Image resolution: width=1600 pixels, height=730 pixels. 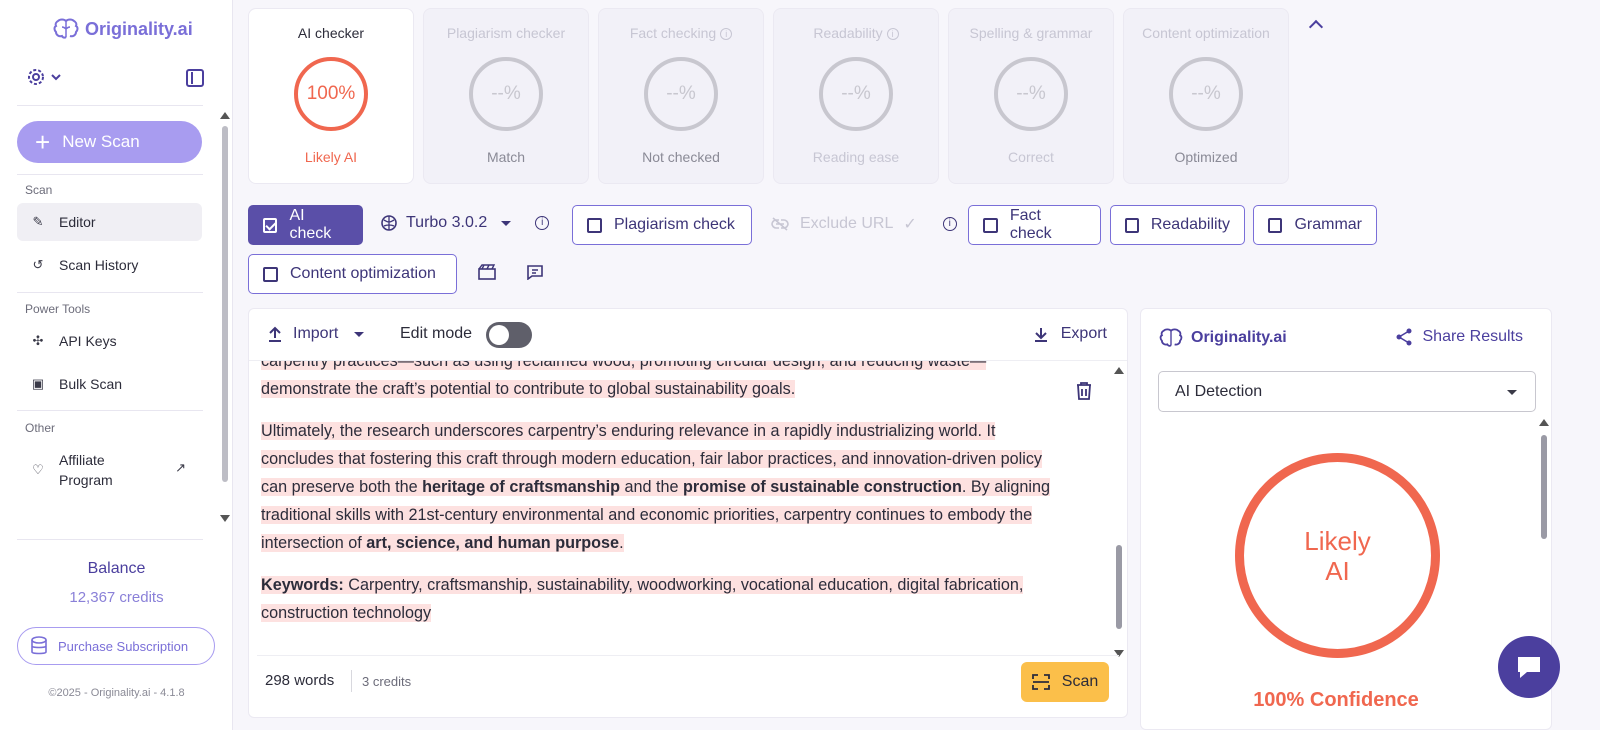 I want to click on card-content-optimization: Content optimization --% Optimized, so click(x=1206, y=96).